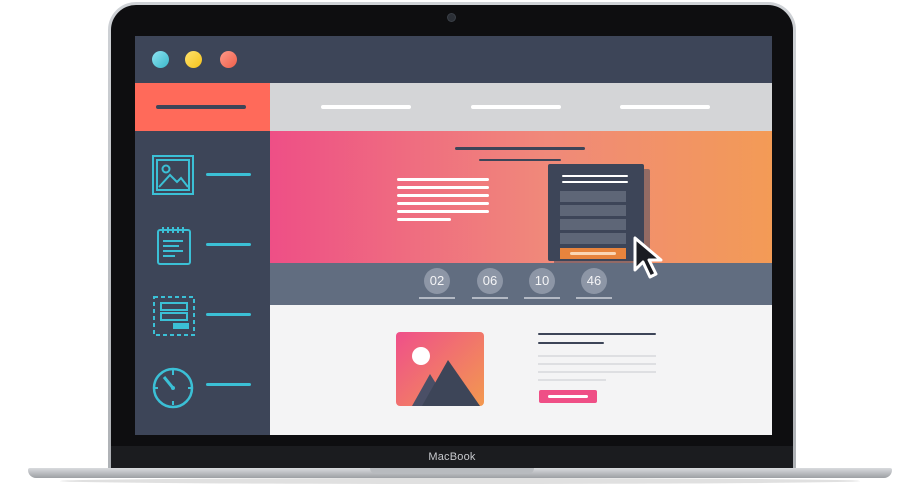  Describe the element at coordinates (490, 281) in the screenshot. I see `countdown-value: 06` at that location.